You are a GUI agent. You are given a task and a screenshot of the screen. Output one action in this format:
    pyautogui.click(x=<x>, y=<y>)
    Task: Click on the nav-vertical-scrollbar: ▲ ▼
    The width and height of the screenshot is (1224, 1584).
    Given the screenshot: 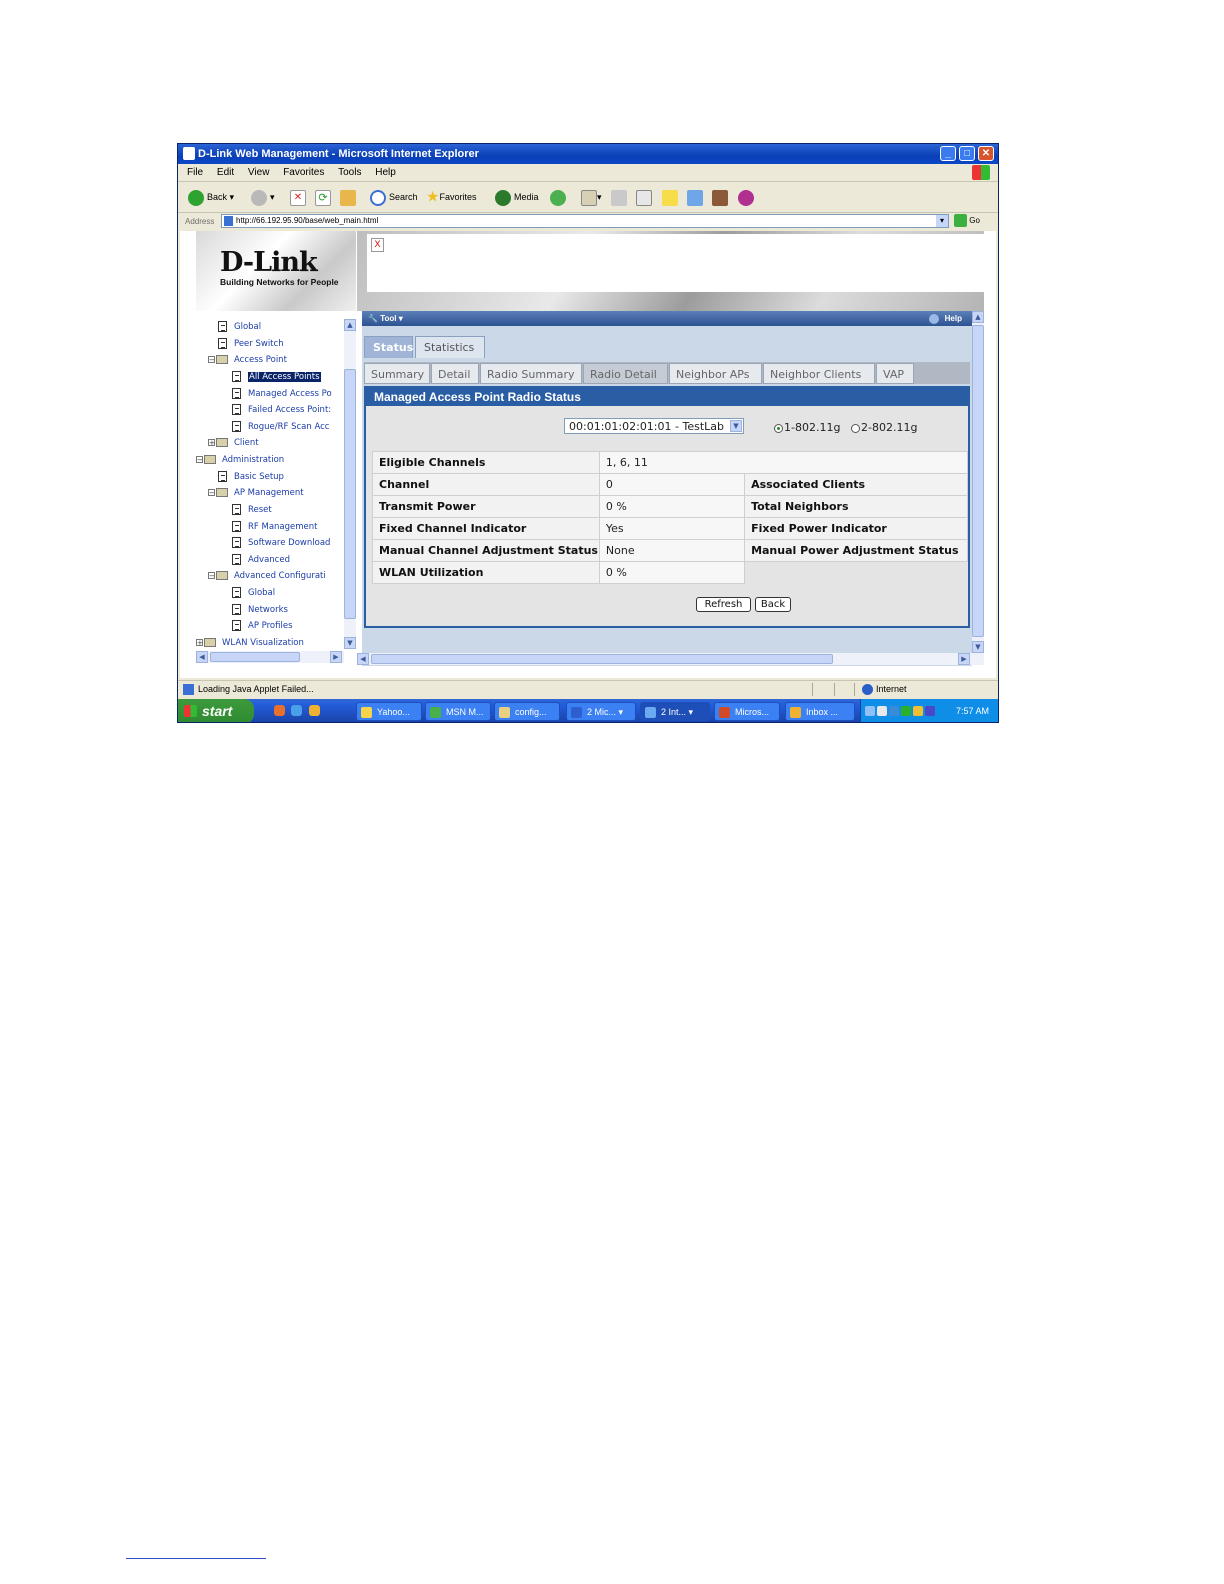 What is the action you would take?
    pyautogui.click(x=350, y=484)
    